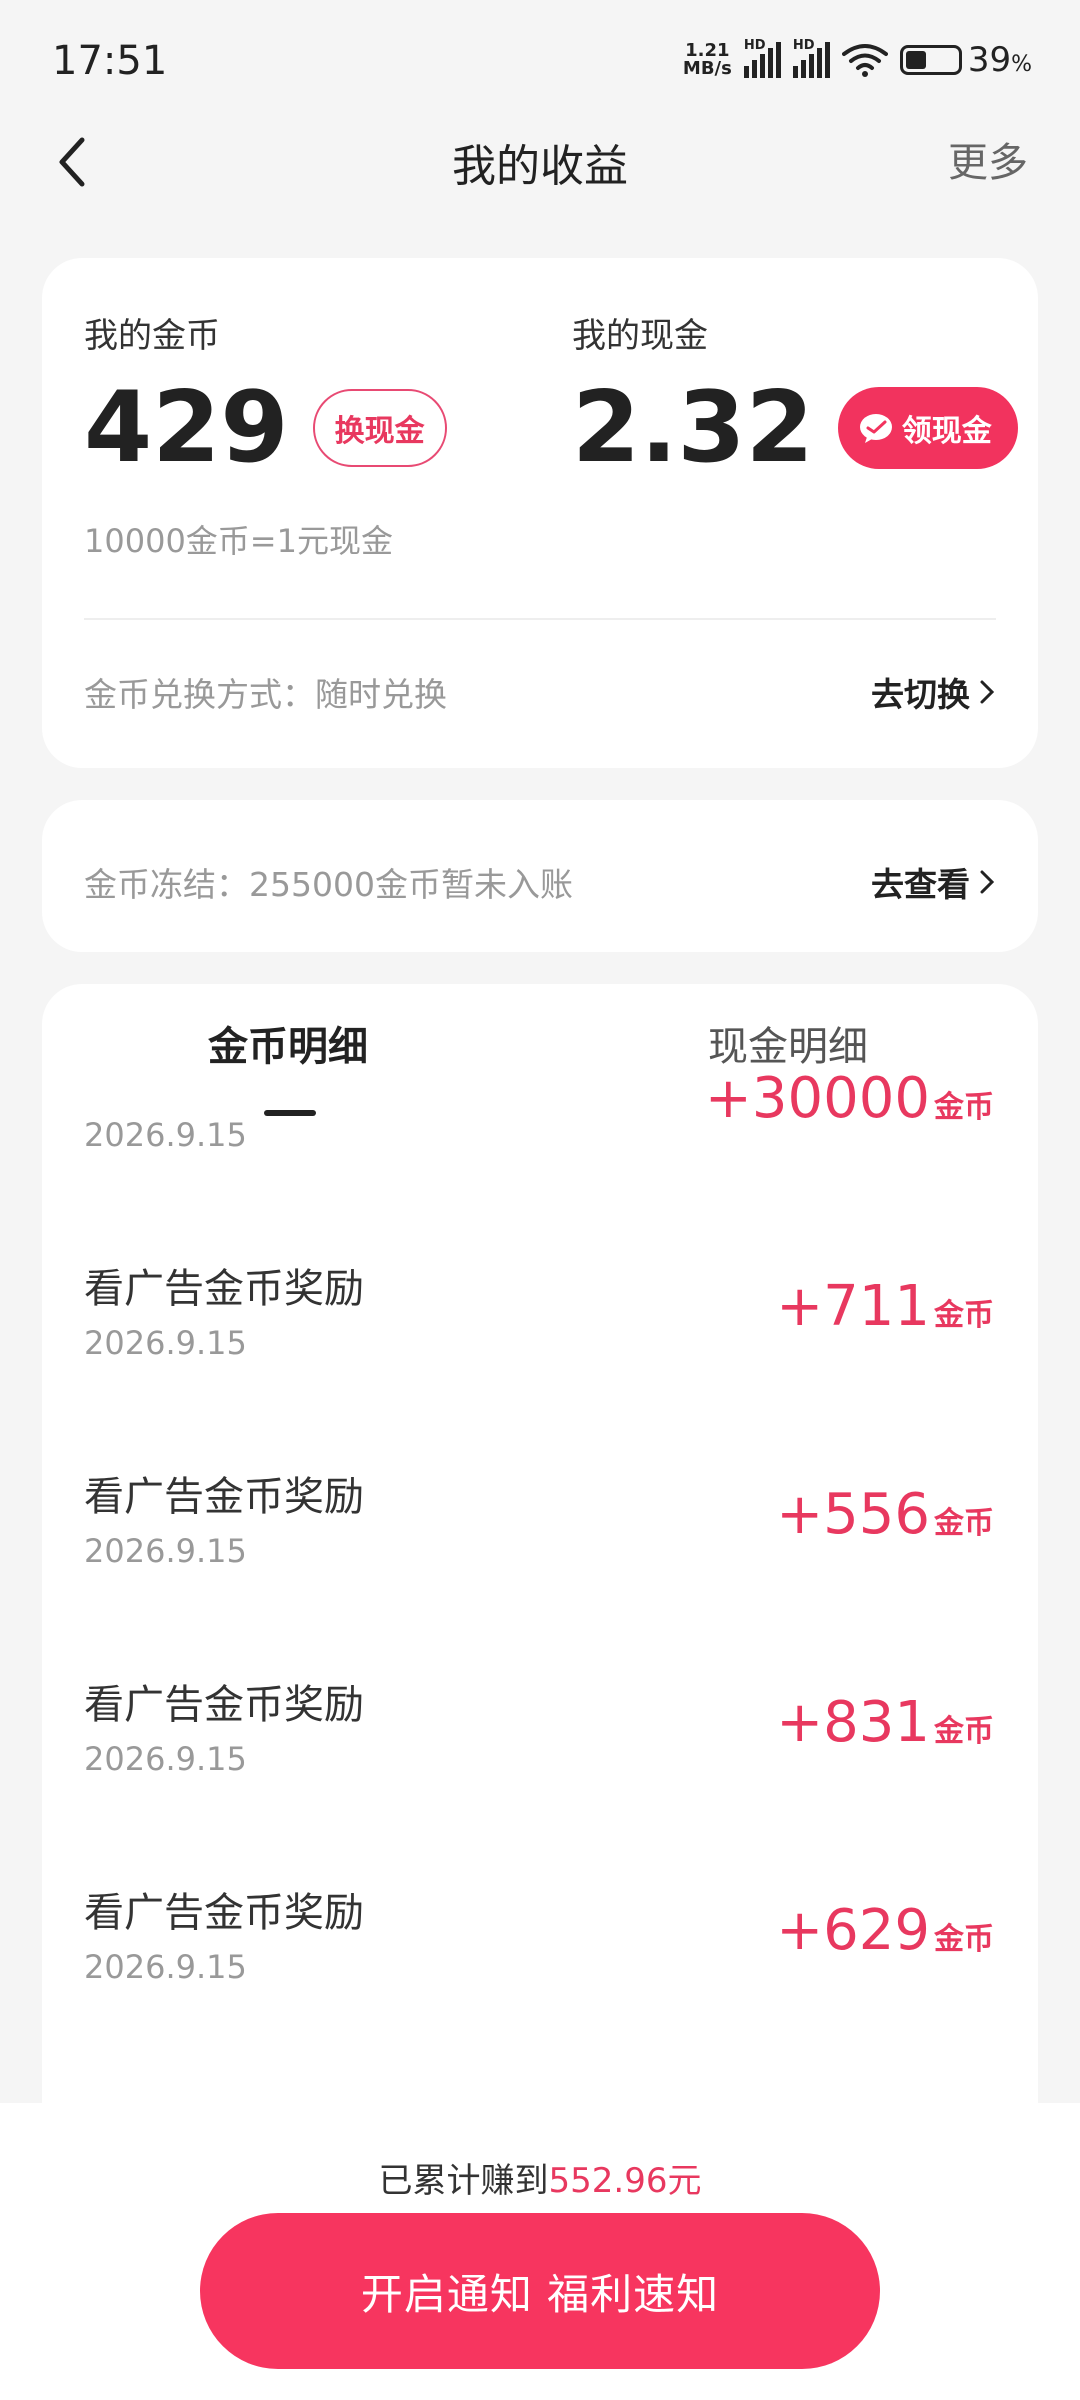 The image size is (1080, 2400). What do you see at coordinates (803, 45) in the screenshot?
I see `signal-hd-label-2: HD` at bounding box center [803, 45].